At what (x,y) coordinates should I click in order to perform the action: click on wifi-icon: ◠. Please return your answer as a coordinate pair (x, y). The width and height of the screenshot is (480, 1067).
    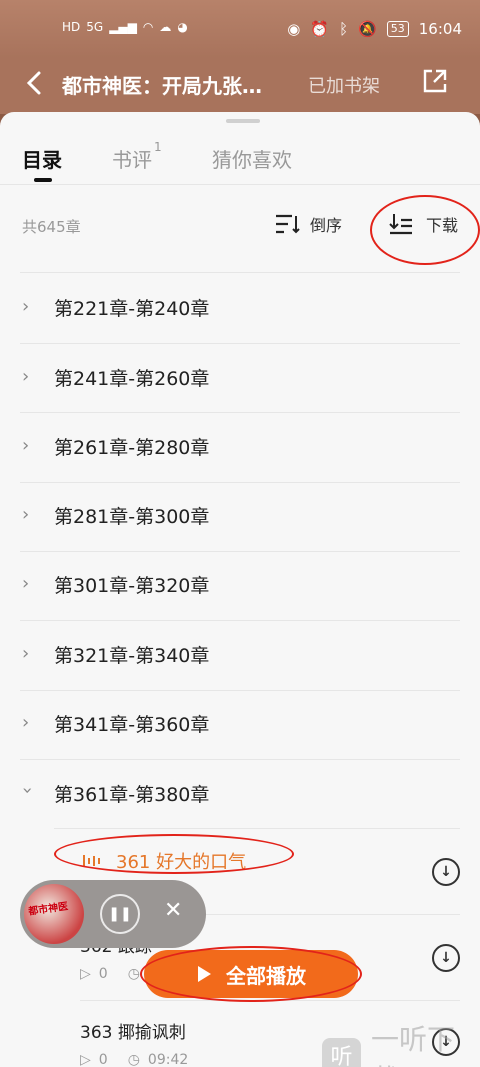
    Looking at the image, I should click on (148, 27).